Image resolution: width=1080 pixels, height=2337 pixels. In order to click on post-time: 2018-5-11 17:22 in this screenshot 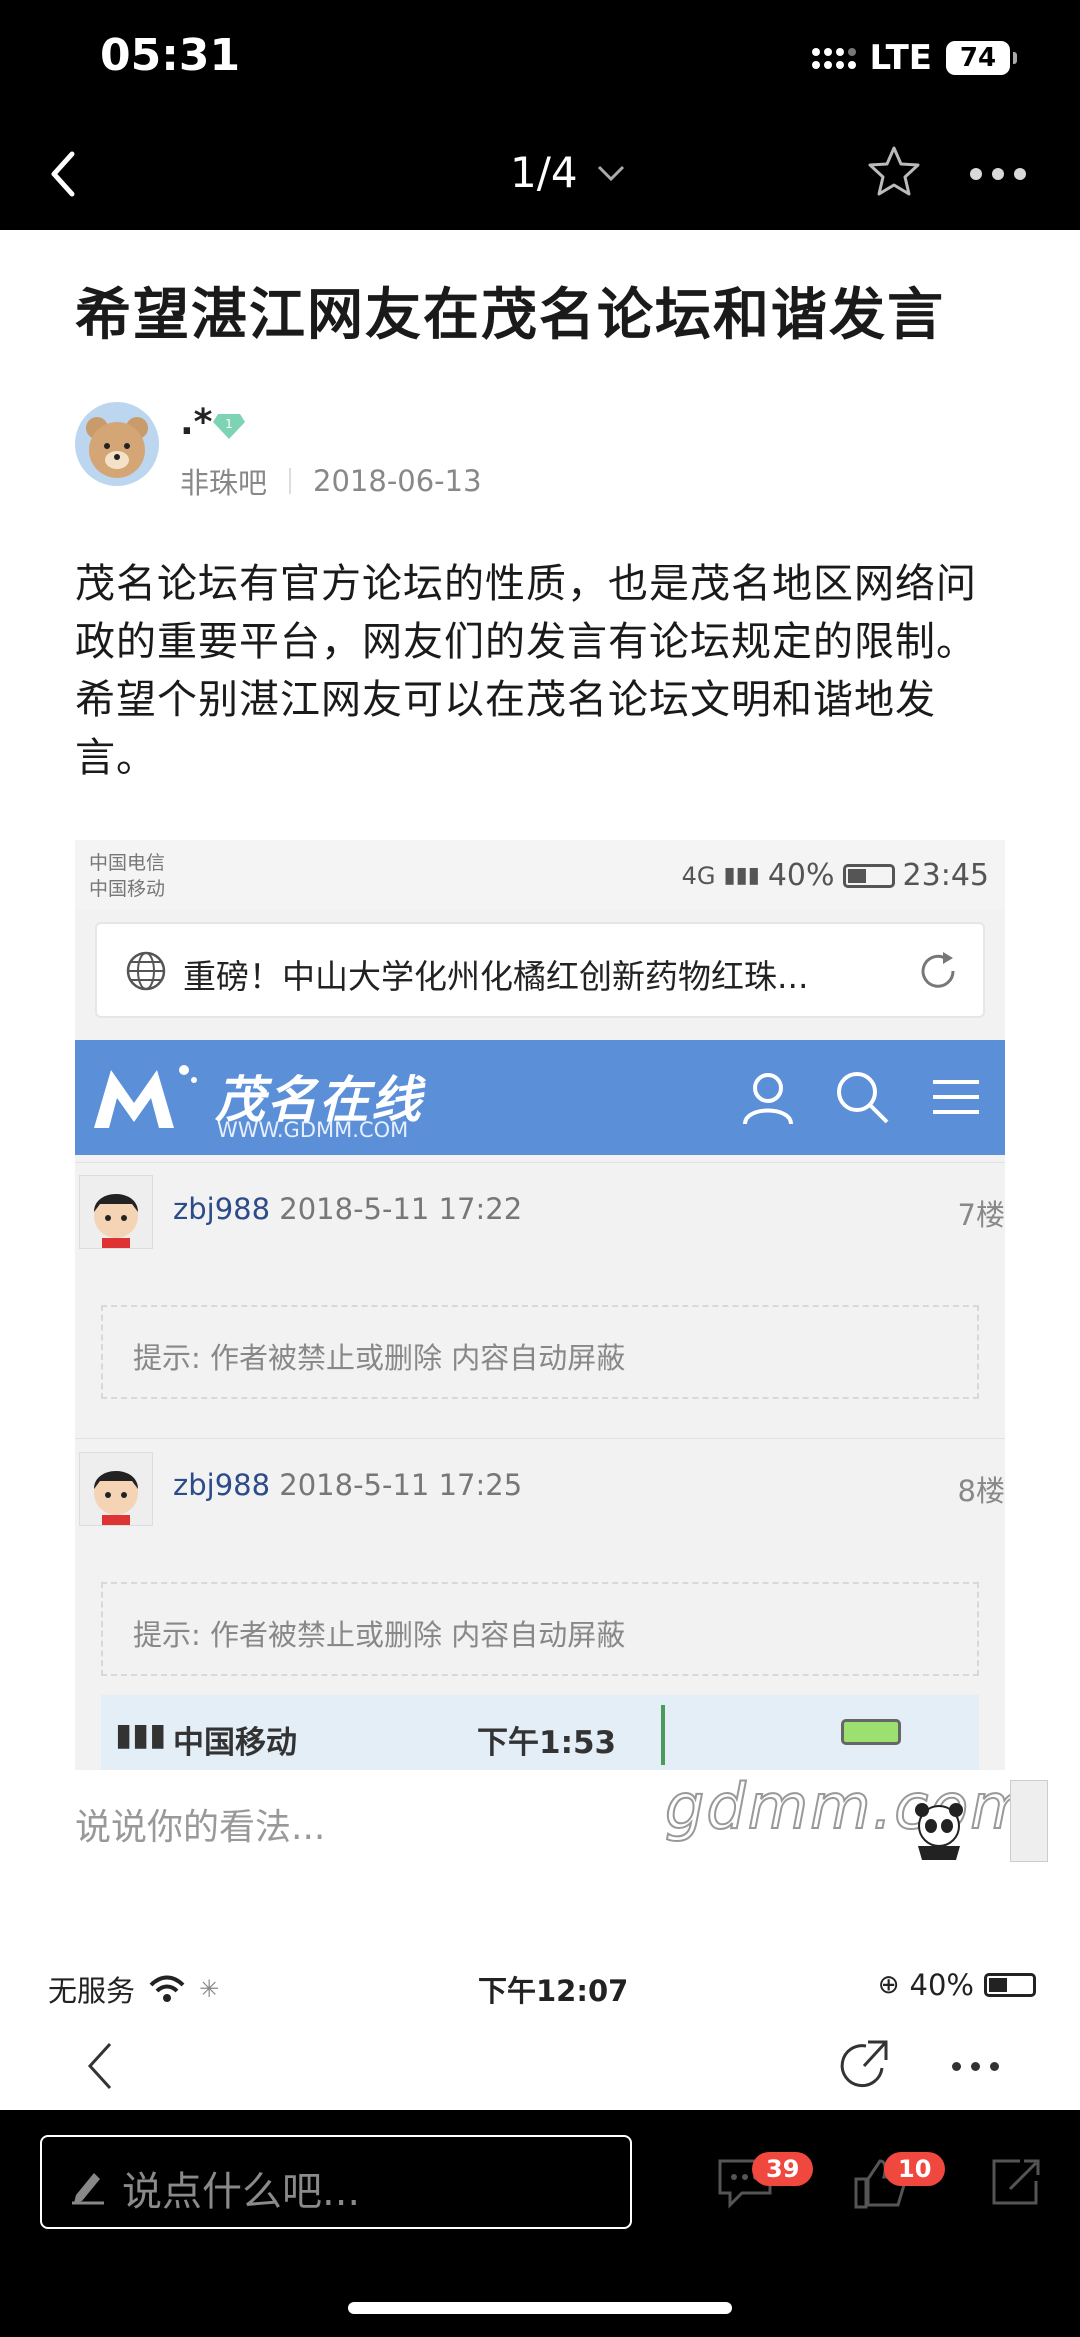, I will do `click(401, 1209)`.